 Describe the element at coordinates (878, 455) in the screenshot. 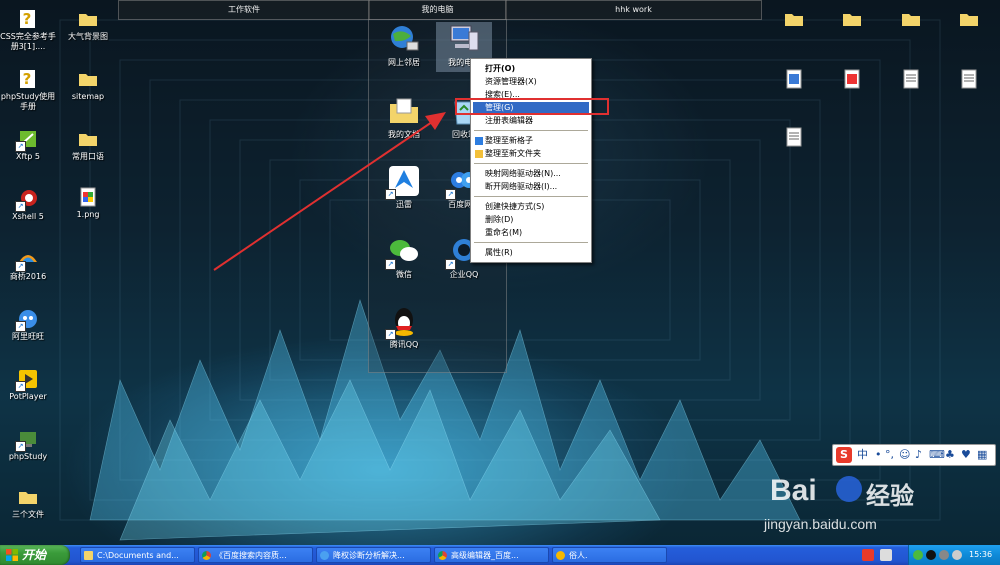

I see `punctuation-icon: •` at that location.